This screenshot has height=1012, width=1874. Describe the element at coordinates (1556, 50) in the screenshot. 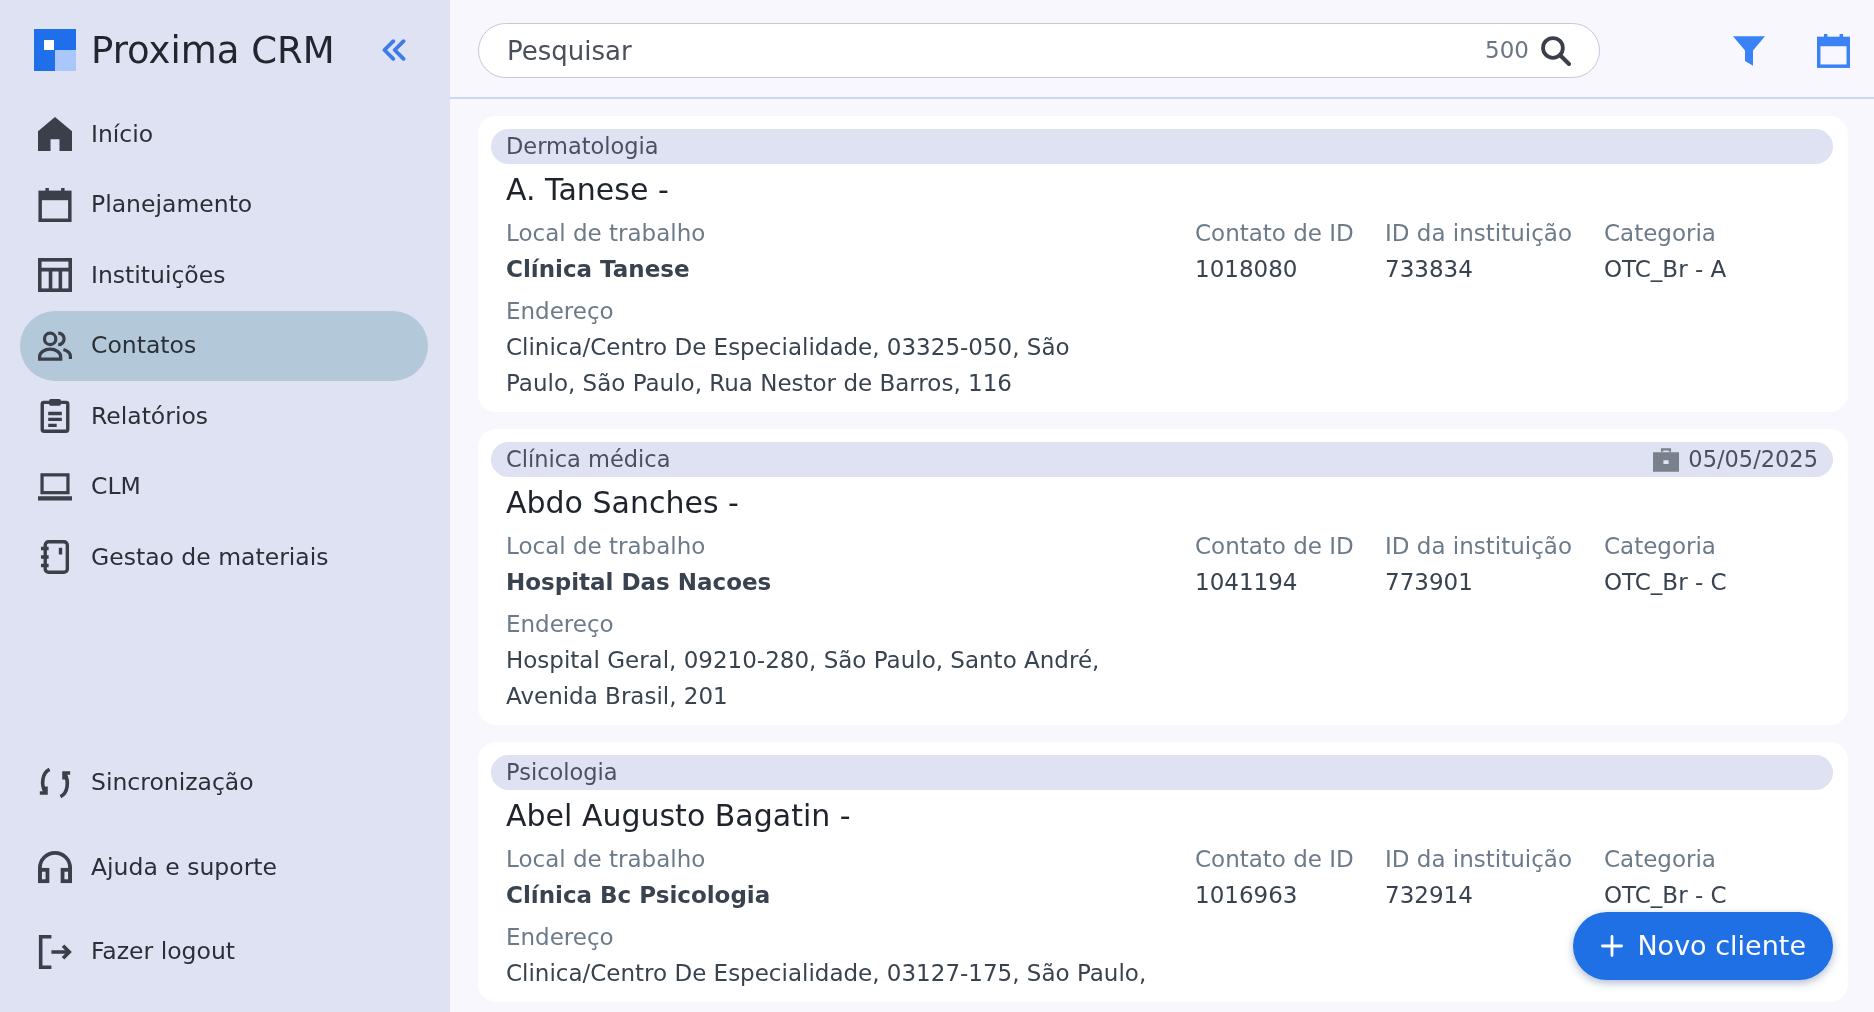

I see `search-icon` at that location.